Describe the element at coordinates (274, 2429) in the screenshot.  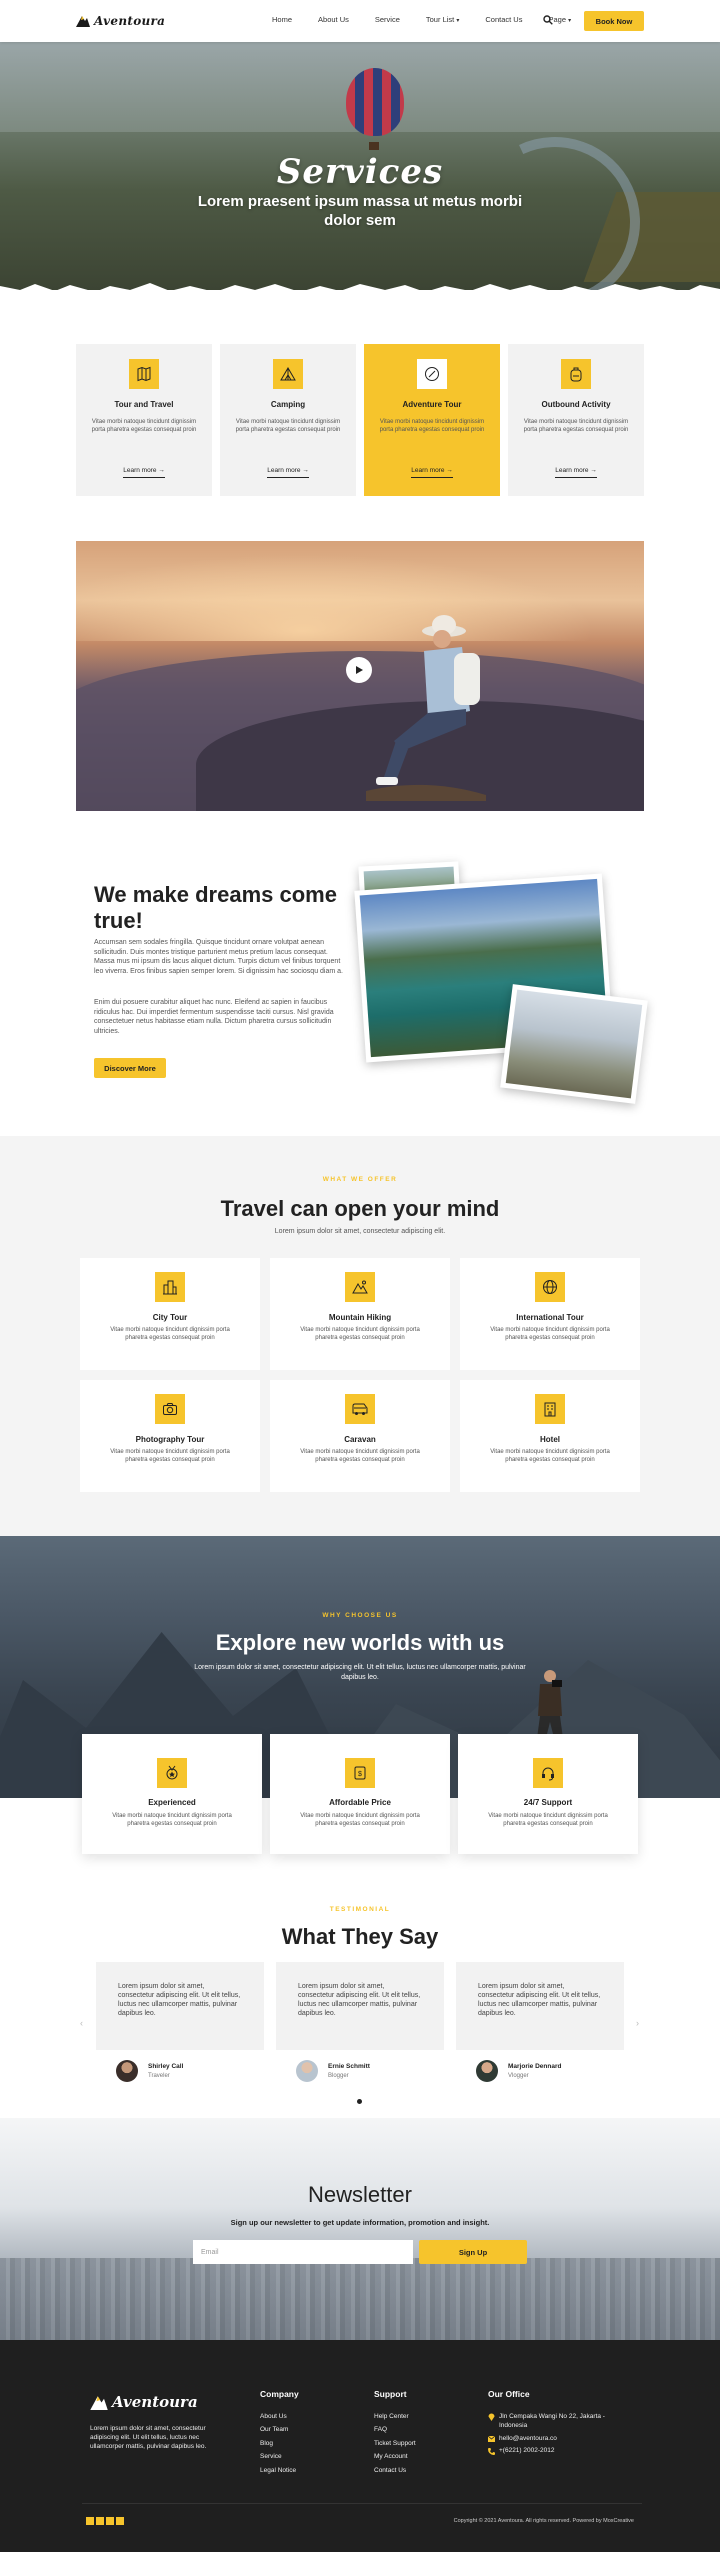
I see `footer-link-team: Our Team` at that location.